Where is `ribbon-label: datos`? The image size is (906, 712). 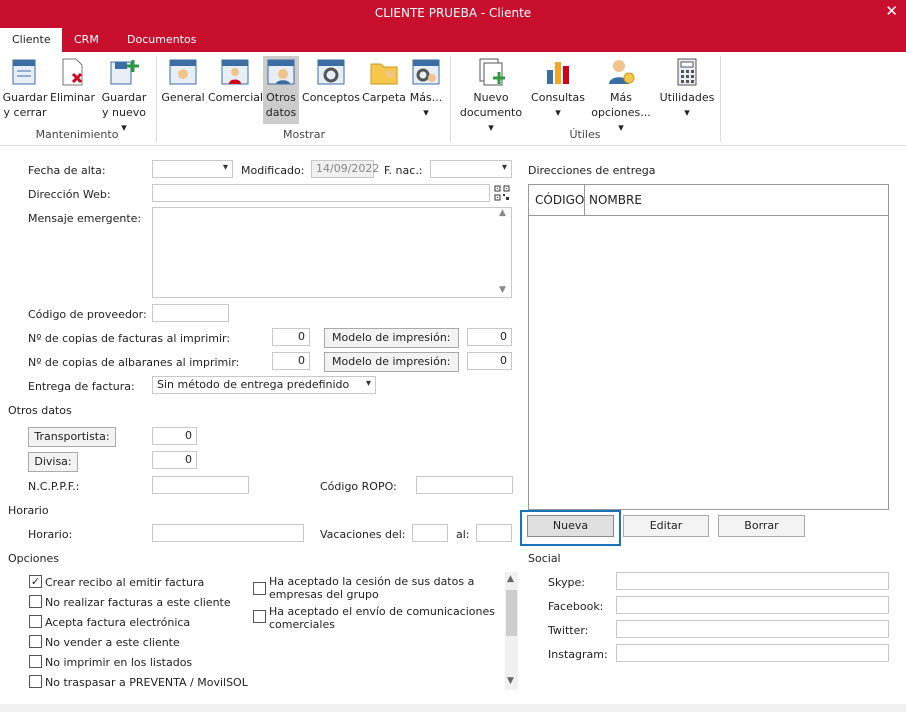 ribbon-label: datos is located at coordinates (281, 112).